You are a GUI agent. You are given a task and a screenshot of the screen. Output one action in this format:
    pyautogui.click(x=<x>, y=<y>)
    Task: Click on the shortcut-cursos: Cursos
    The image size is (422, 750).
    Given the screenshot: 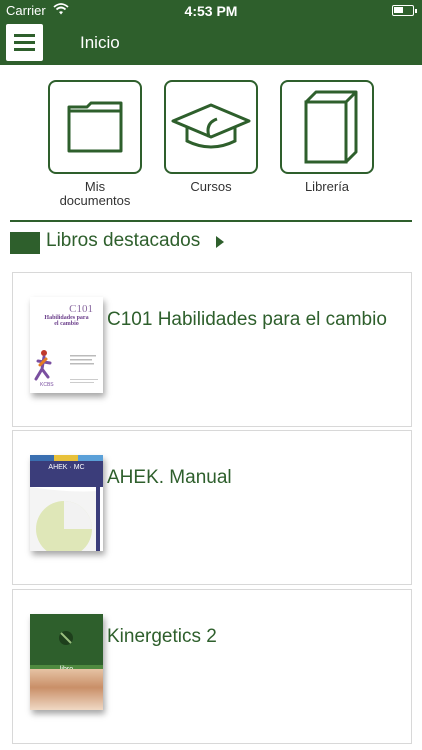 What is the action you would take?
    pyautogui.click(x=211, y=137)
    